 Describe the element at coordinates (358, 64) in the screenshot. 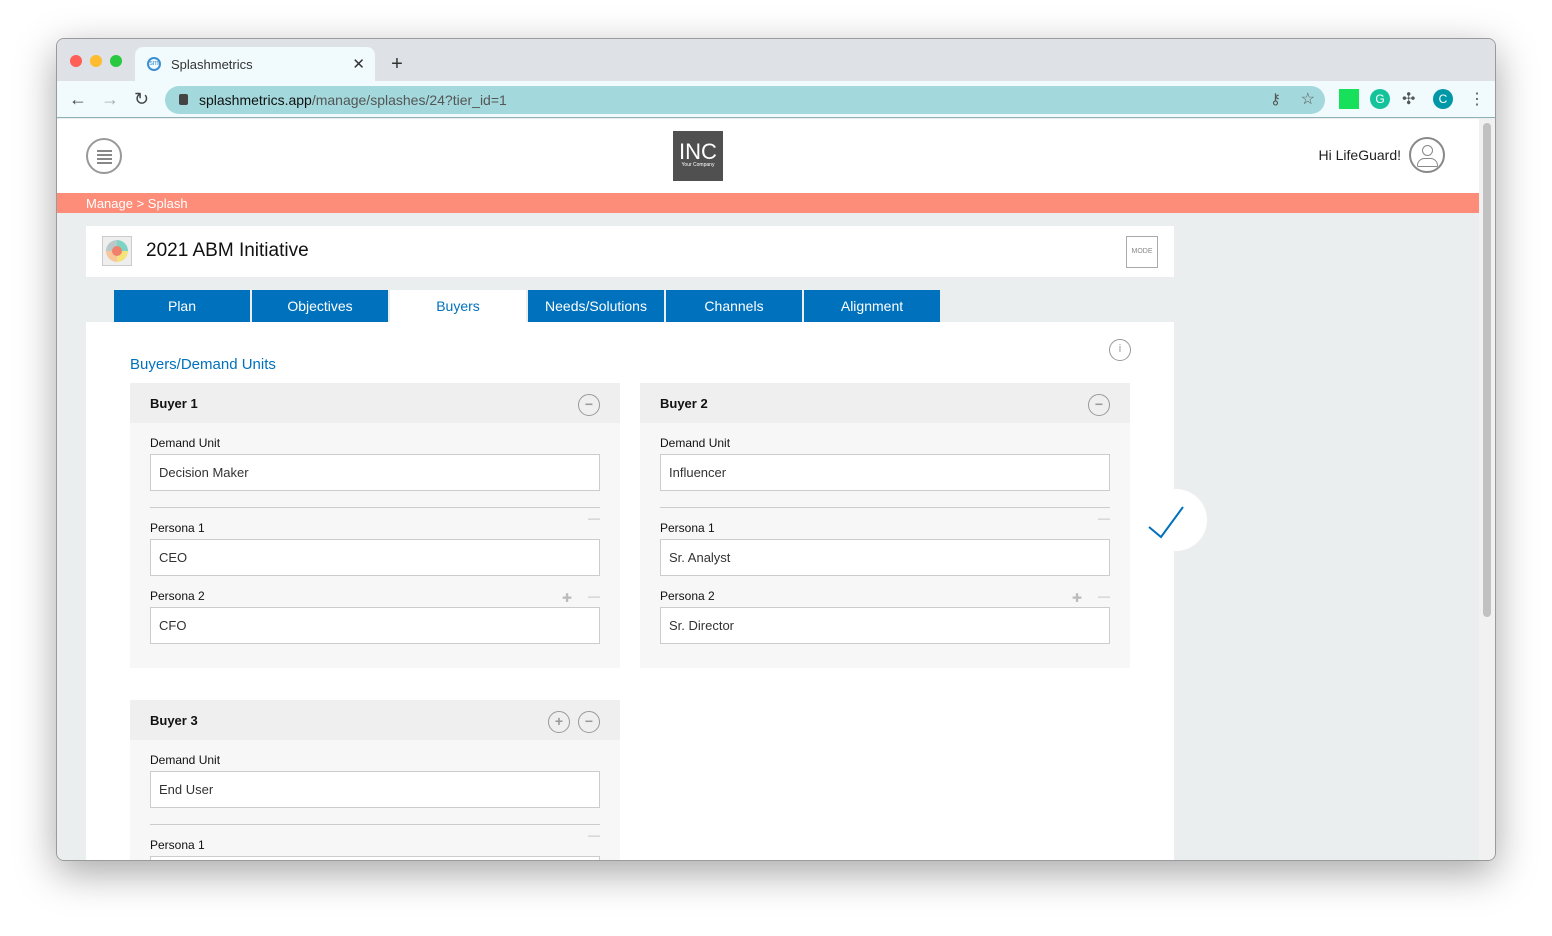

I see `close-tab-icon: ✕` at that location.